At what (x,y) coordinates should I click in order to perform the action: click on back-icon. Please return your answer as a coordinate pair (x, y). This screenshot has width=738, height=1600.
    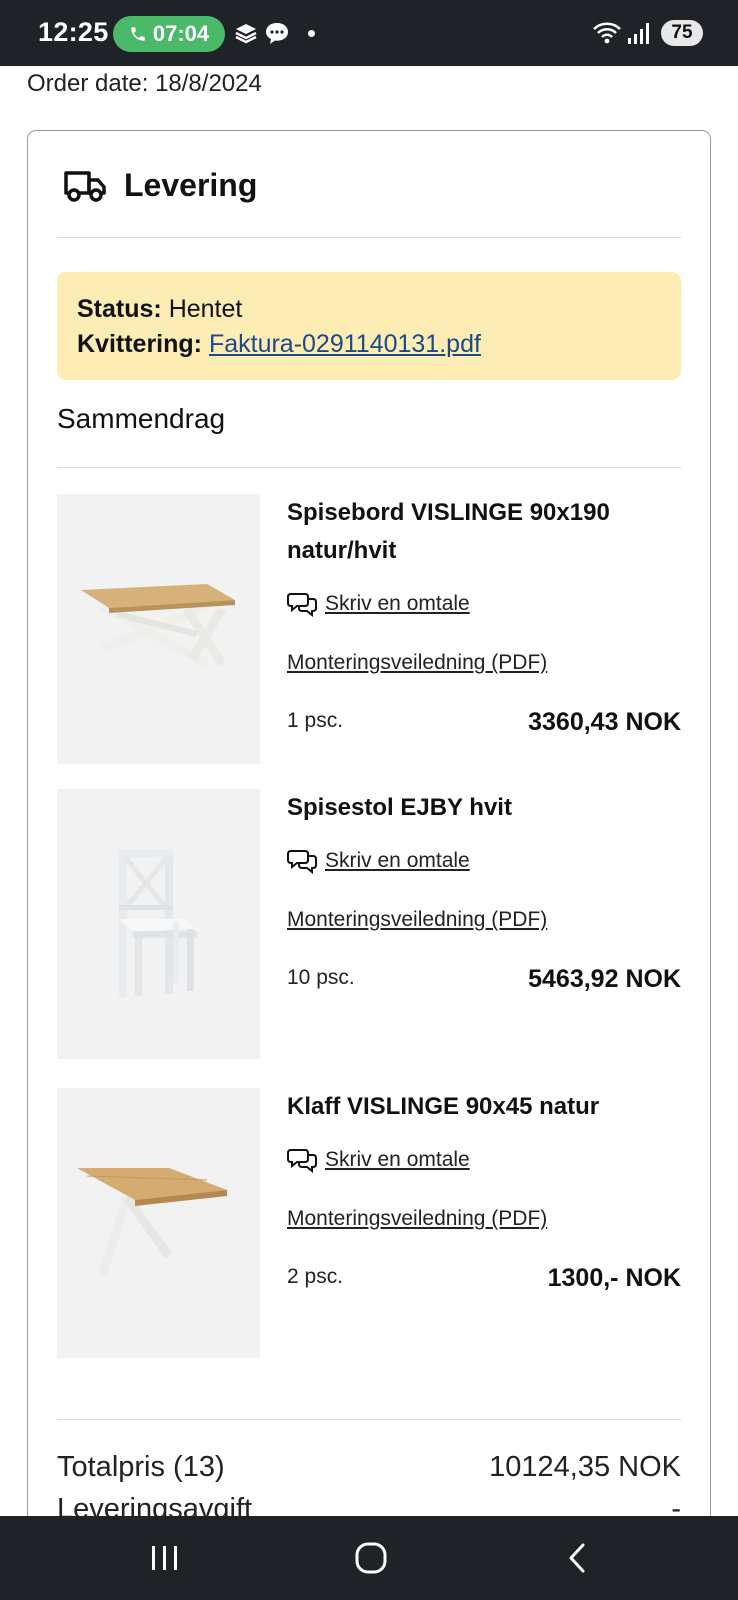
    Looking at the image, I should click on (577, 1558).